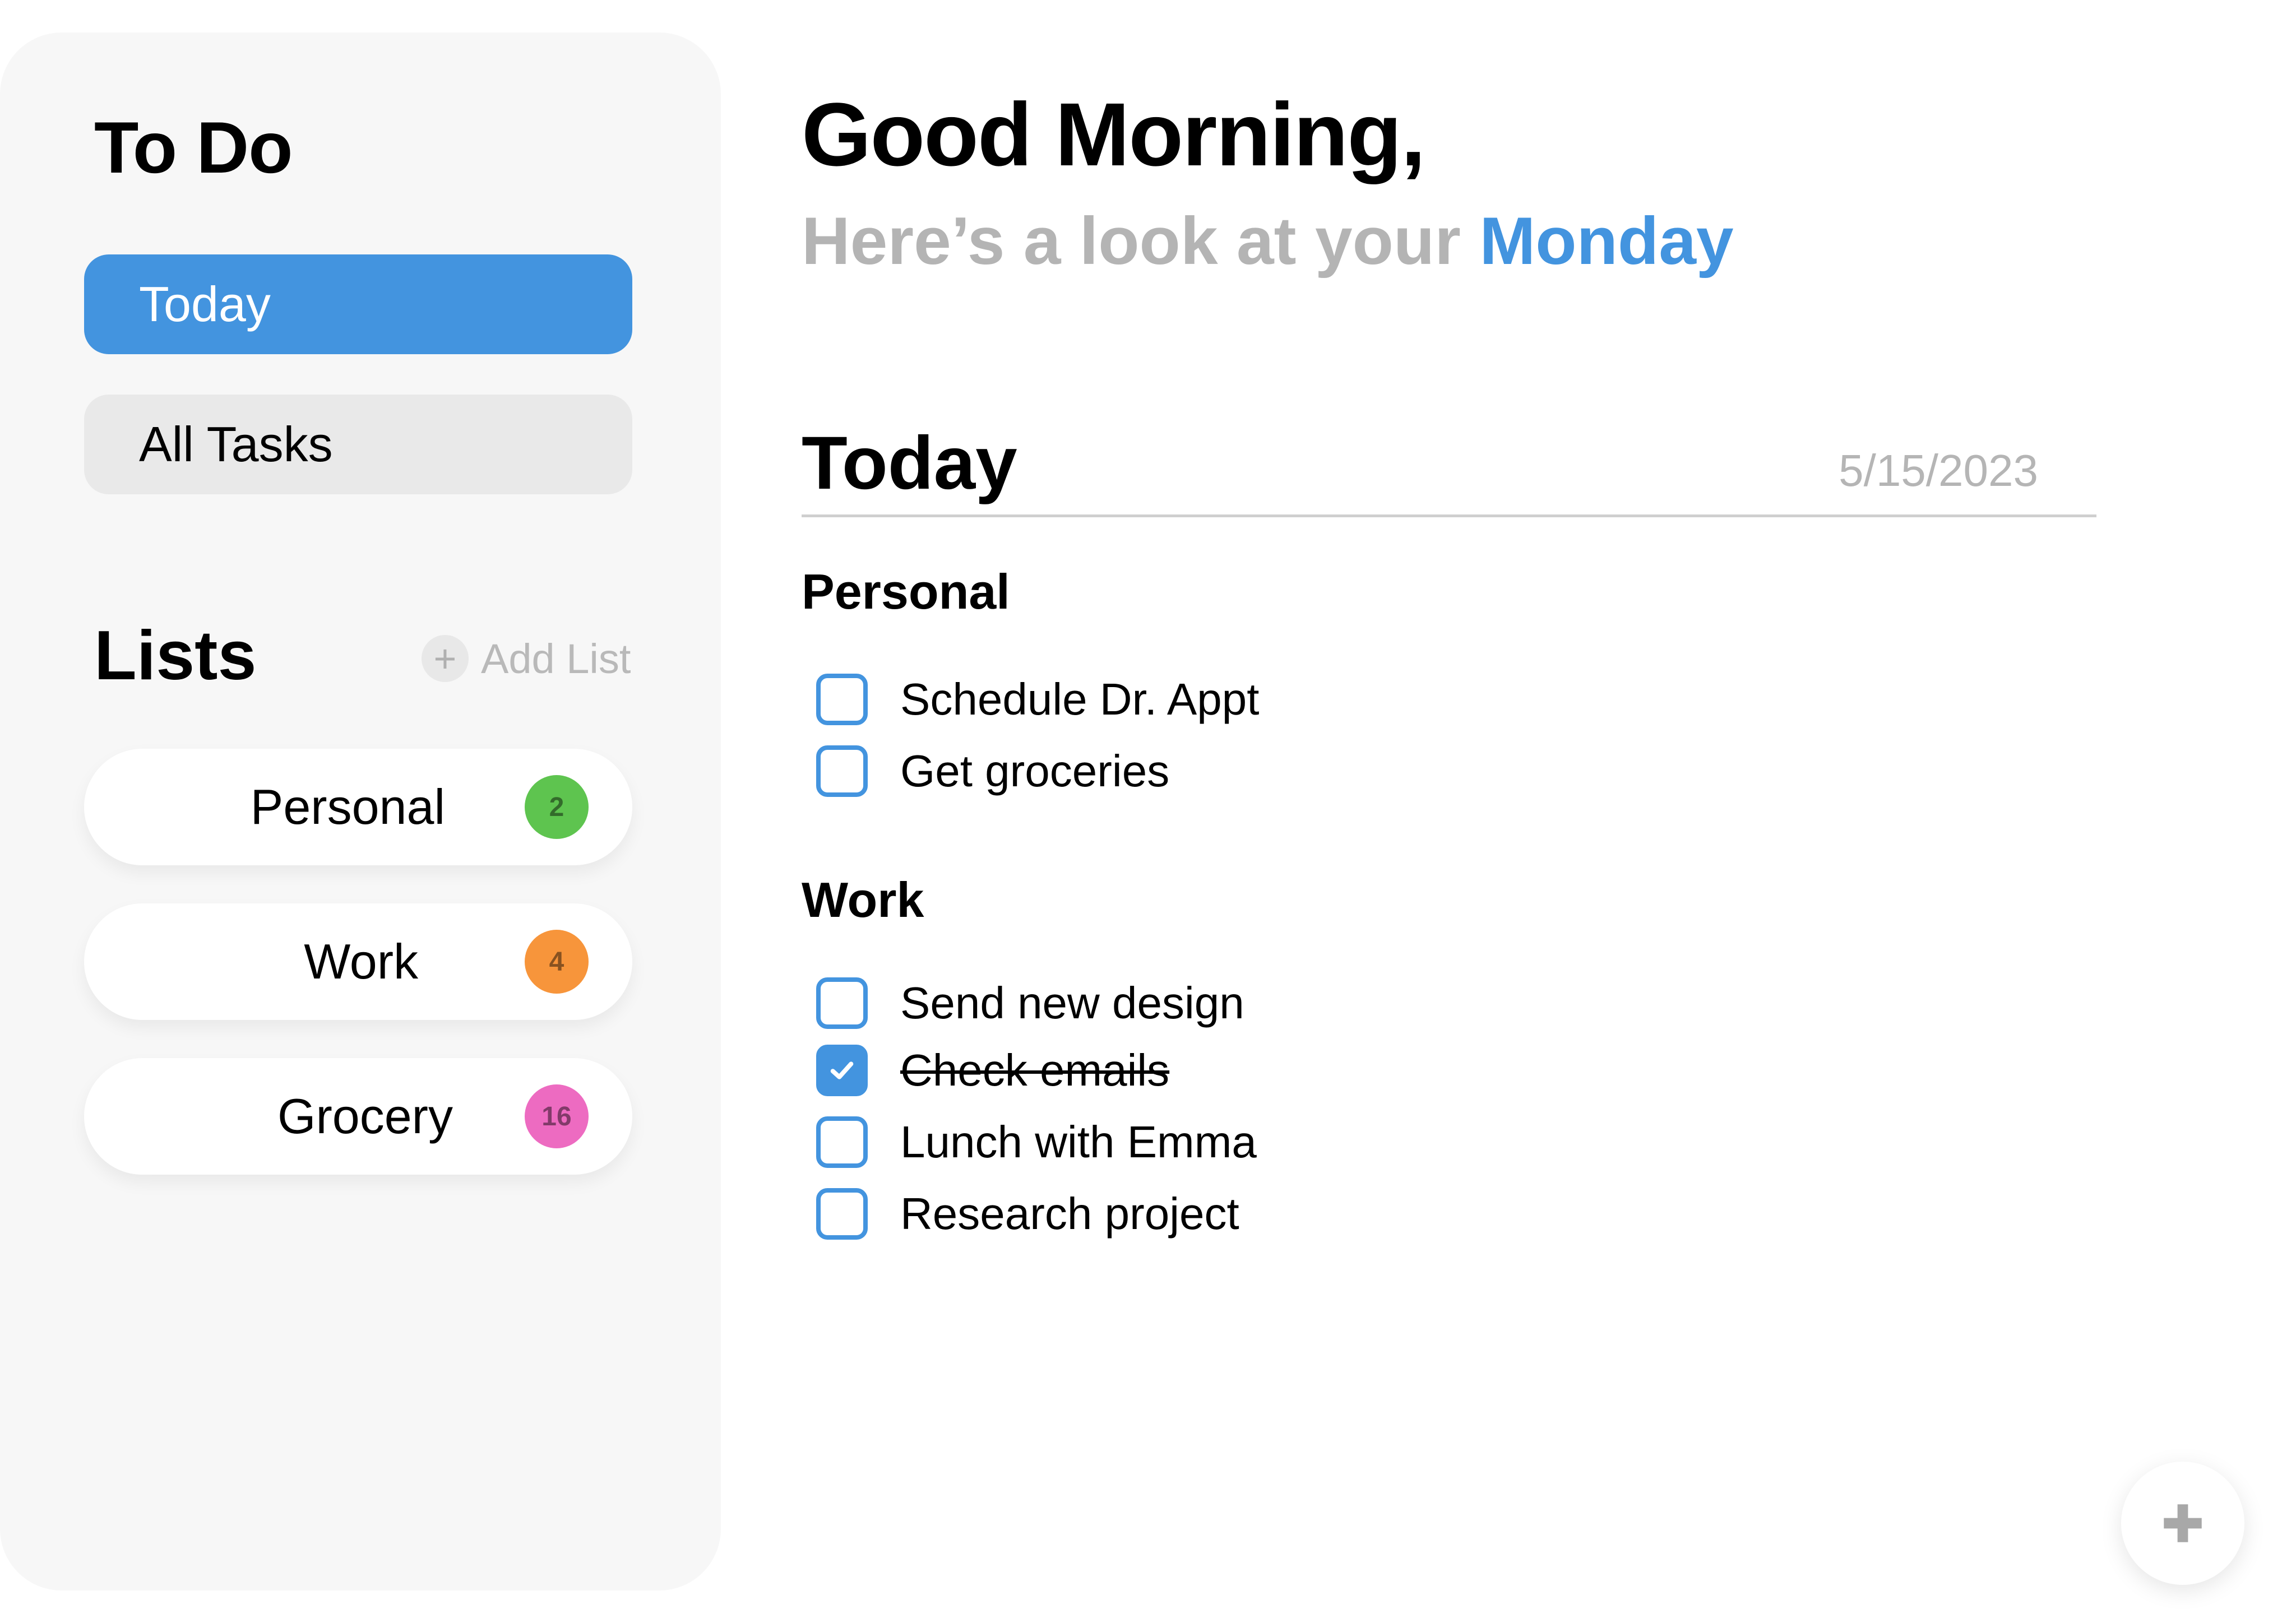 Image resolution: width=2296 pixels, height=1623 pixels. Describe the element at coordinates (1080, 699) in the screenshot. I see `task-label: Schedule Dr. Appt` at that location.